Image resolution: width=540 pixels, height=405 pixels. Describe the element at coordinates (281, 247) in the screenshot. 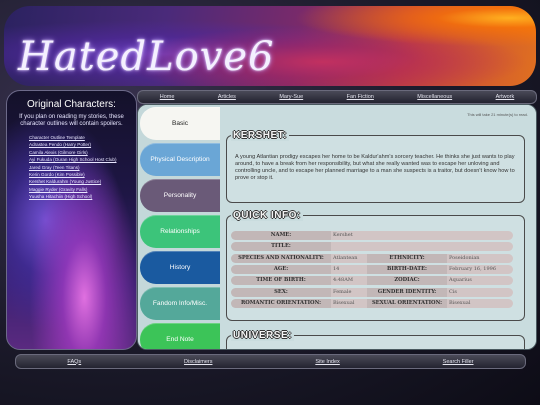

I see `info-label: TITLE:` at that location.